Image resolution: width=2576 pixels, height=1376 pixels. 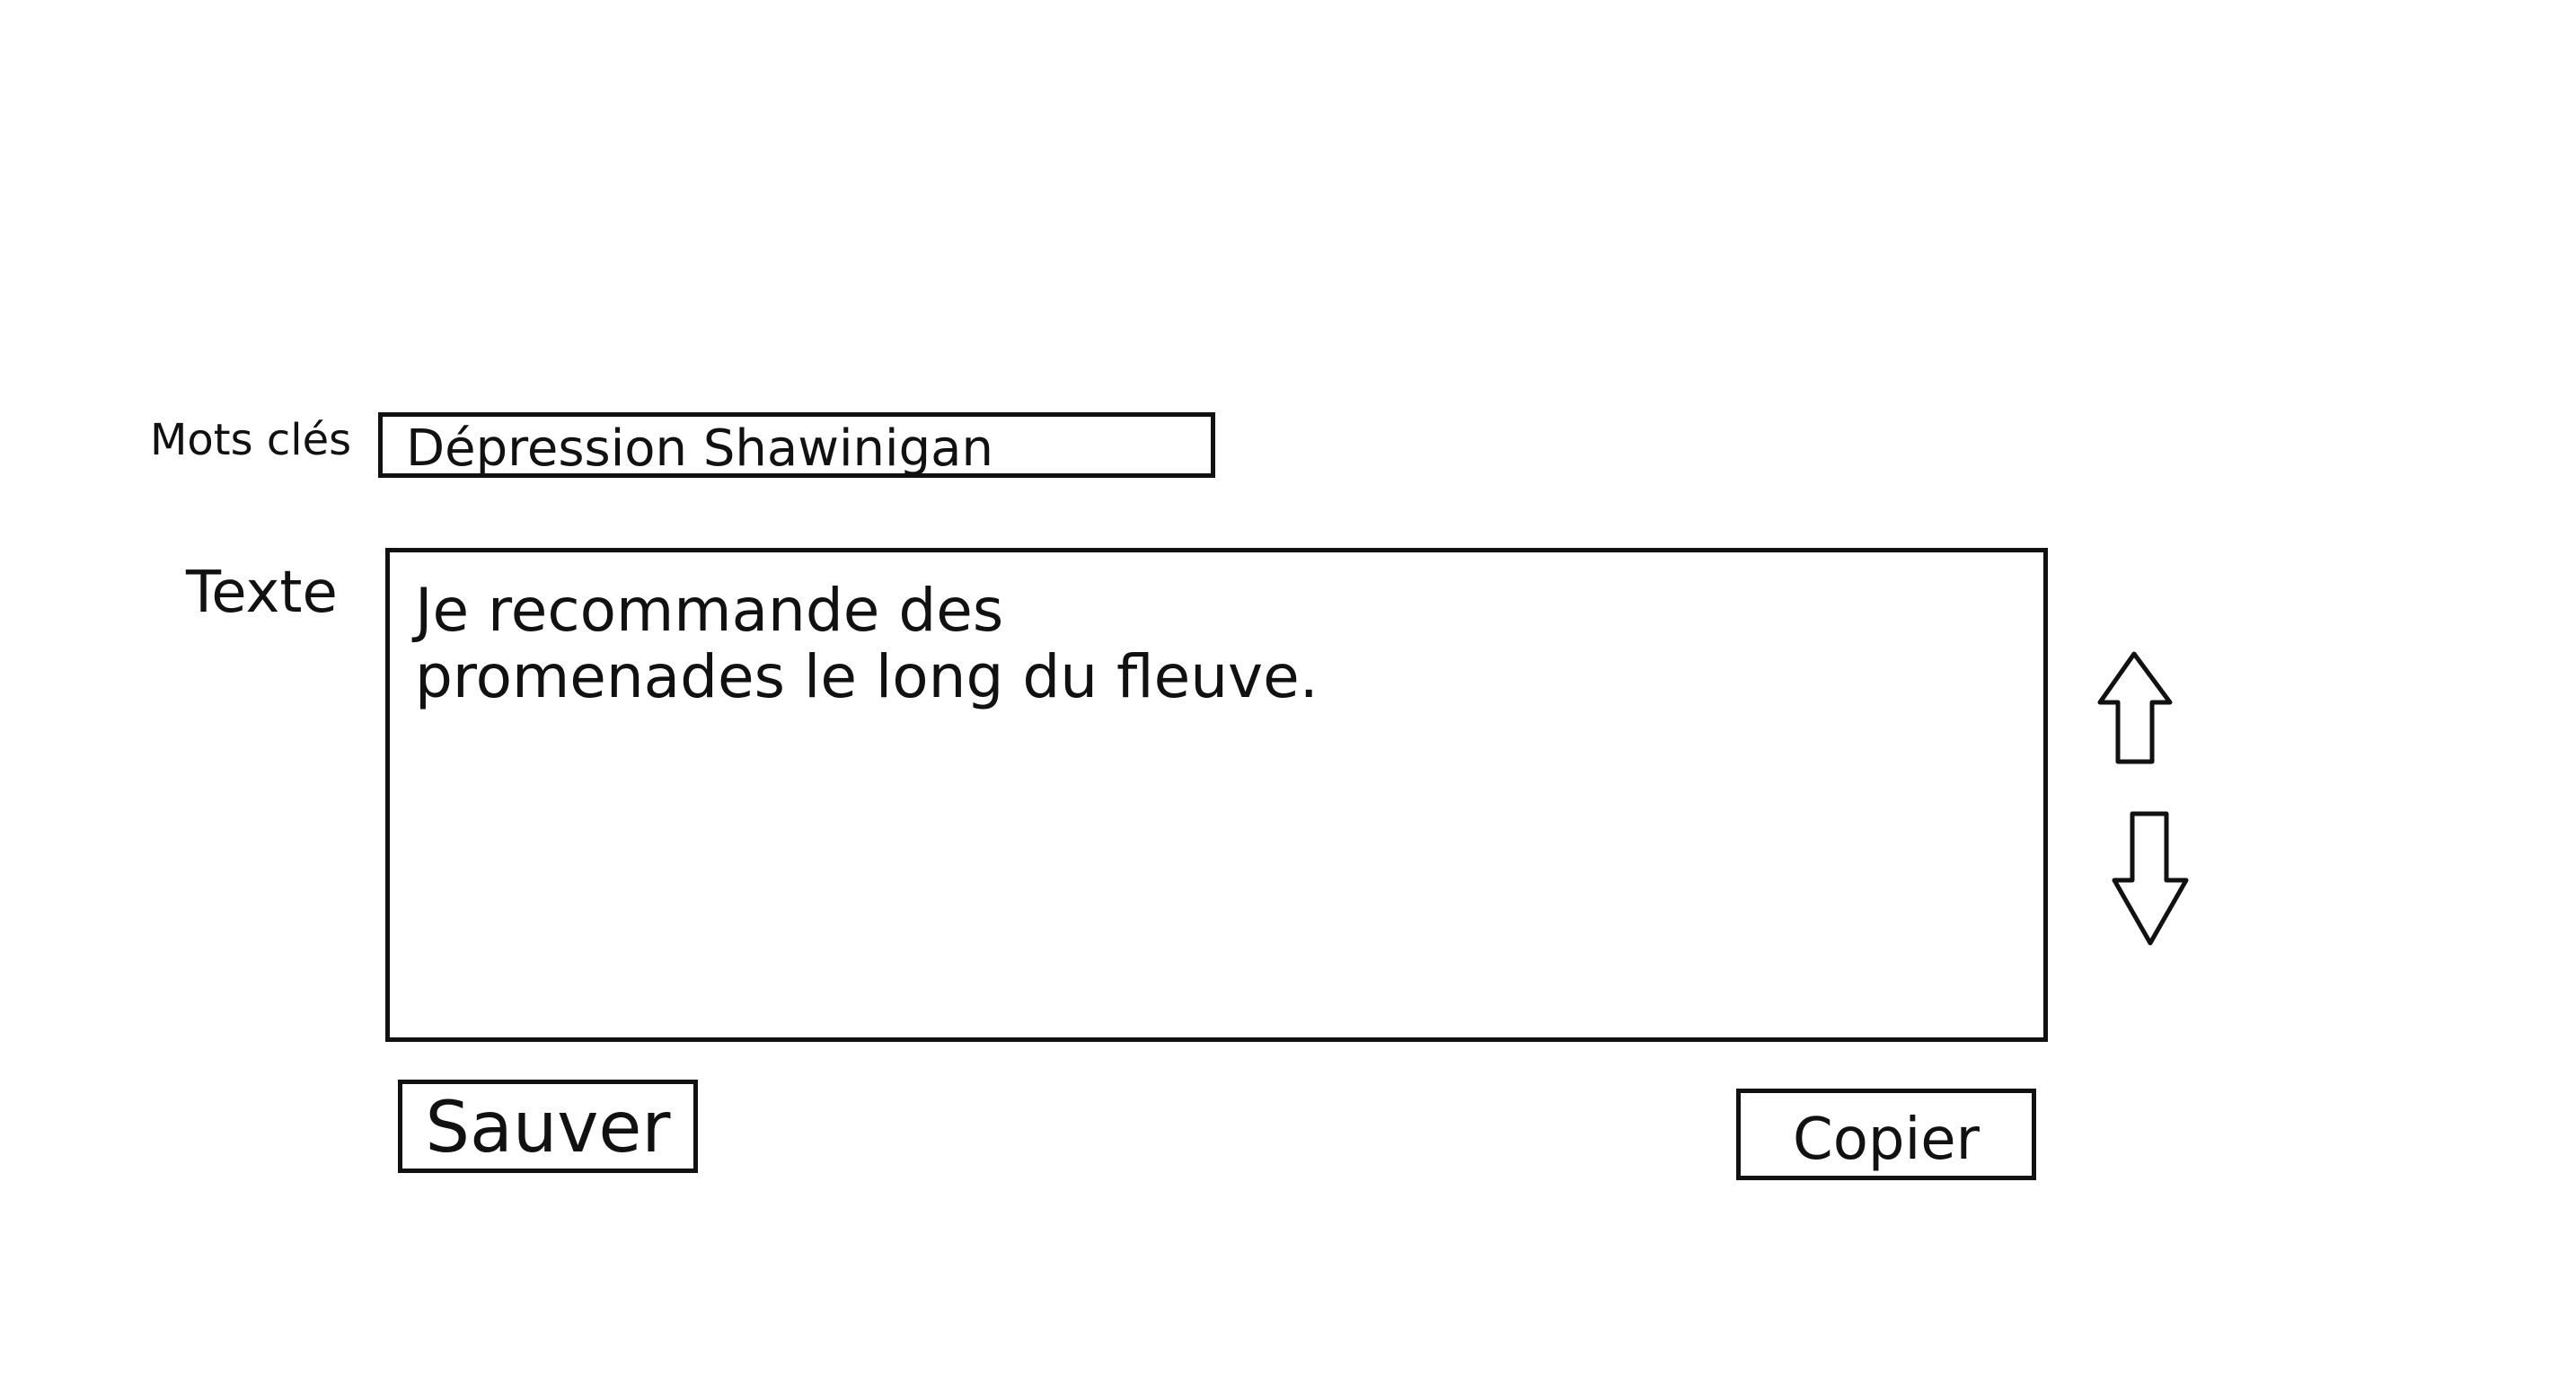 I want to click on text-line: Je recommande des, so click(x=709, y=610).